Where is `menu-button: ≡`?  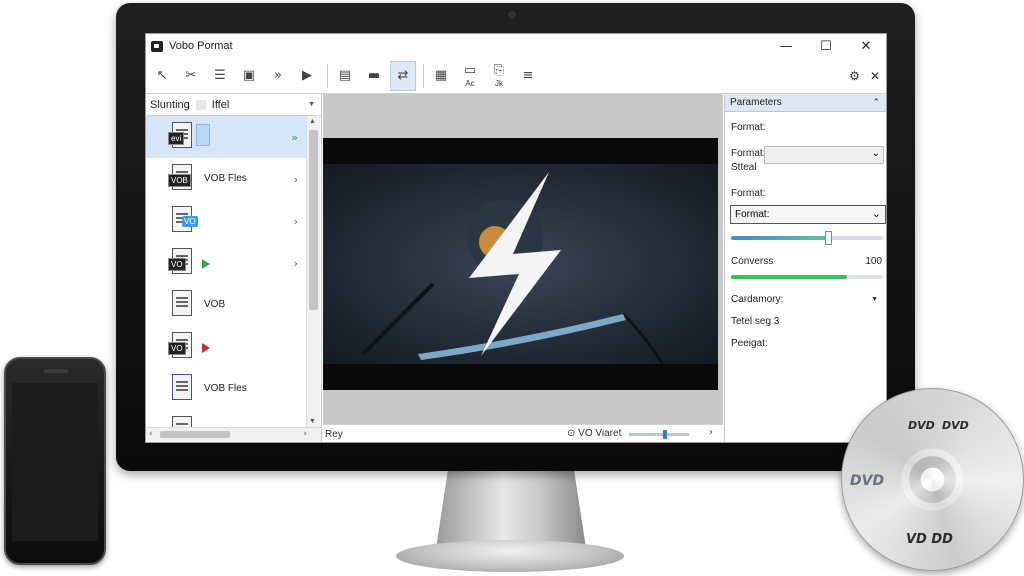
menu-button: ≡ is located at coordinates (528, 76).